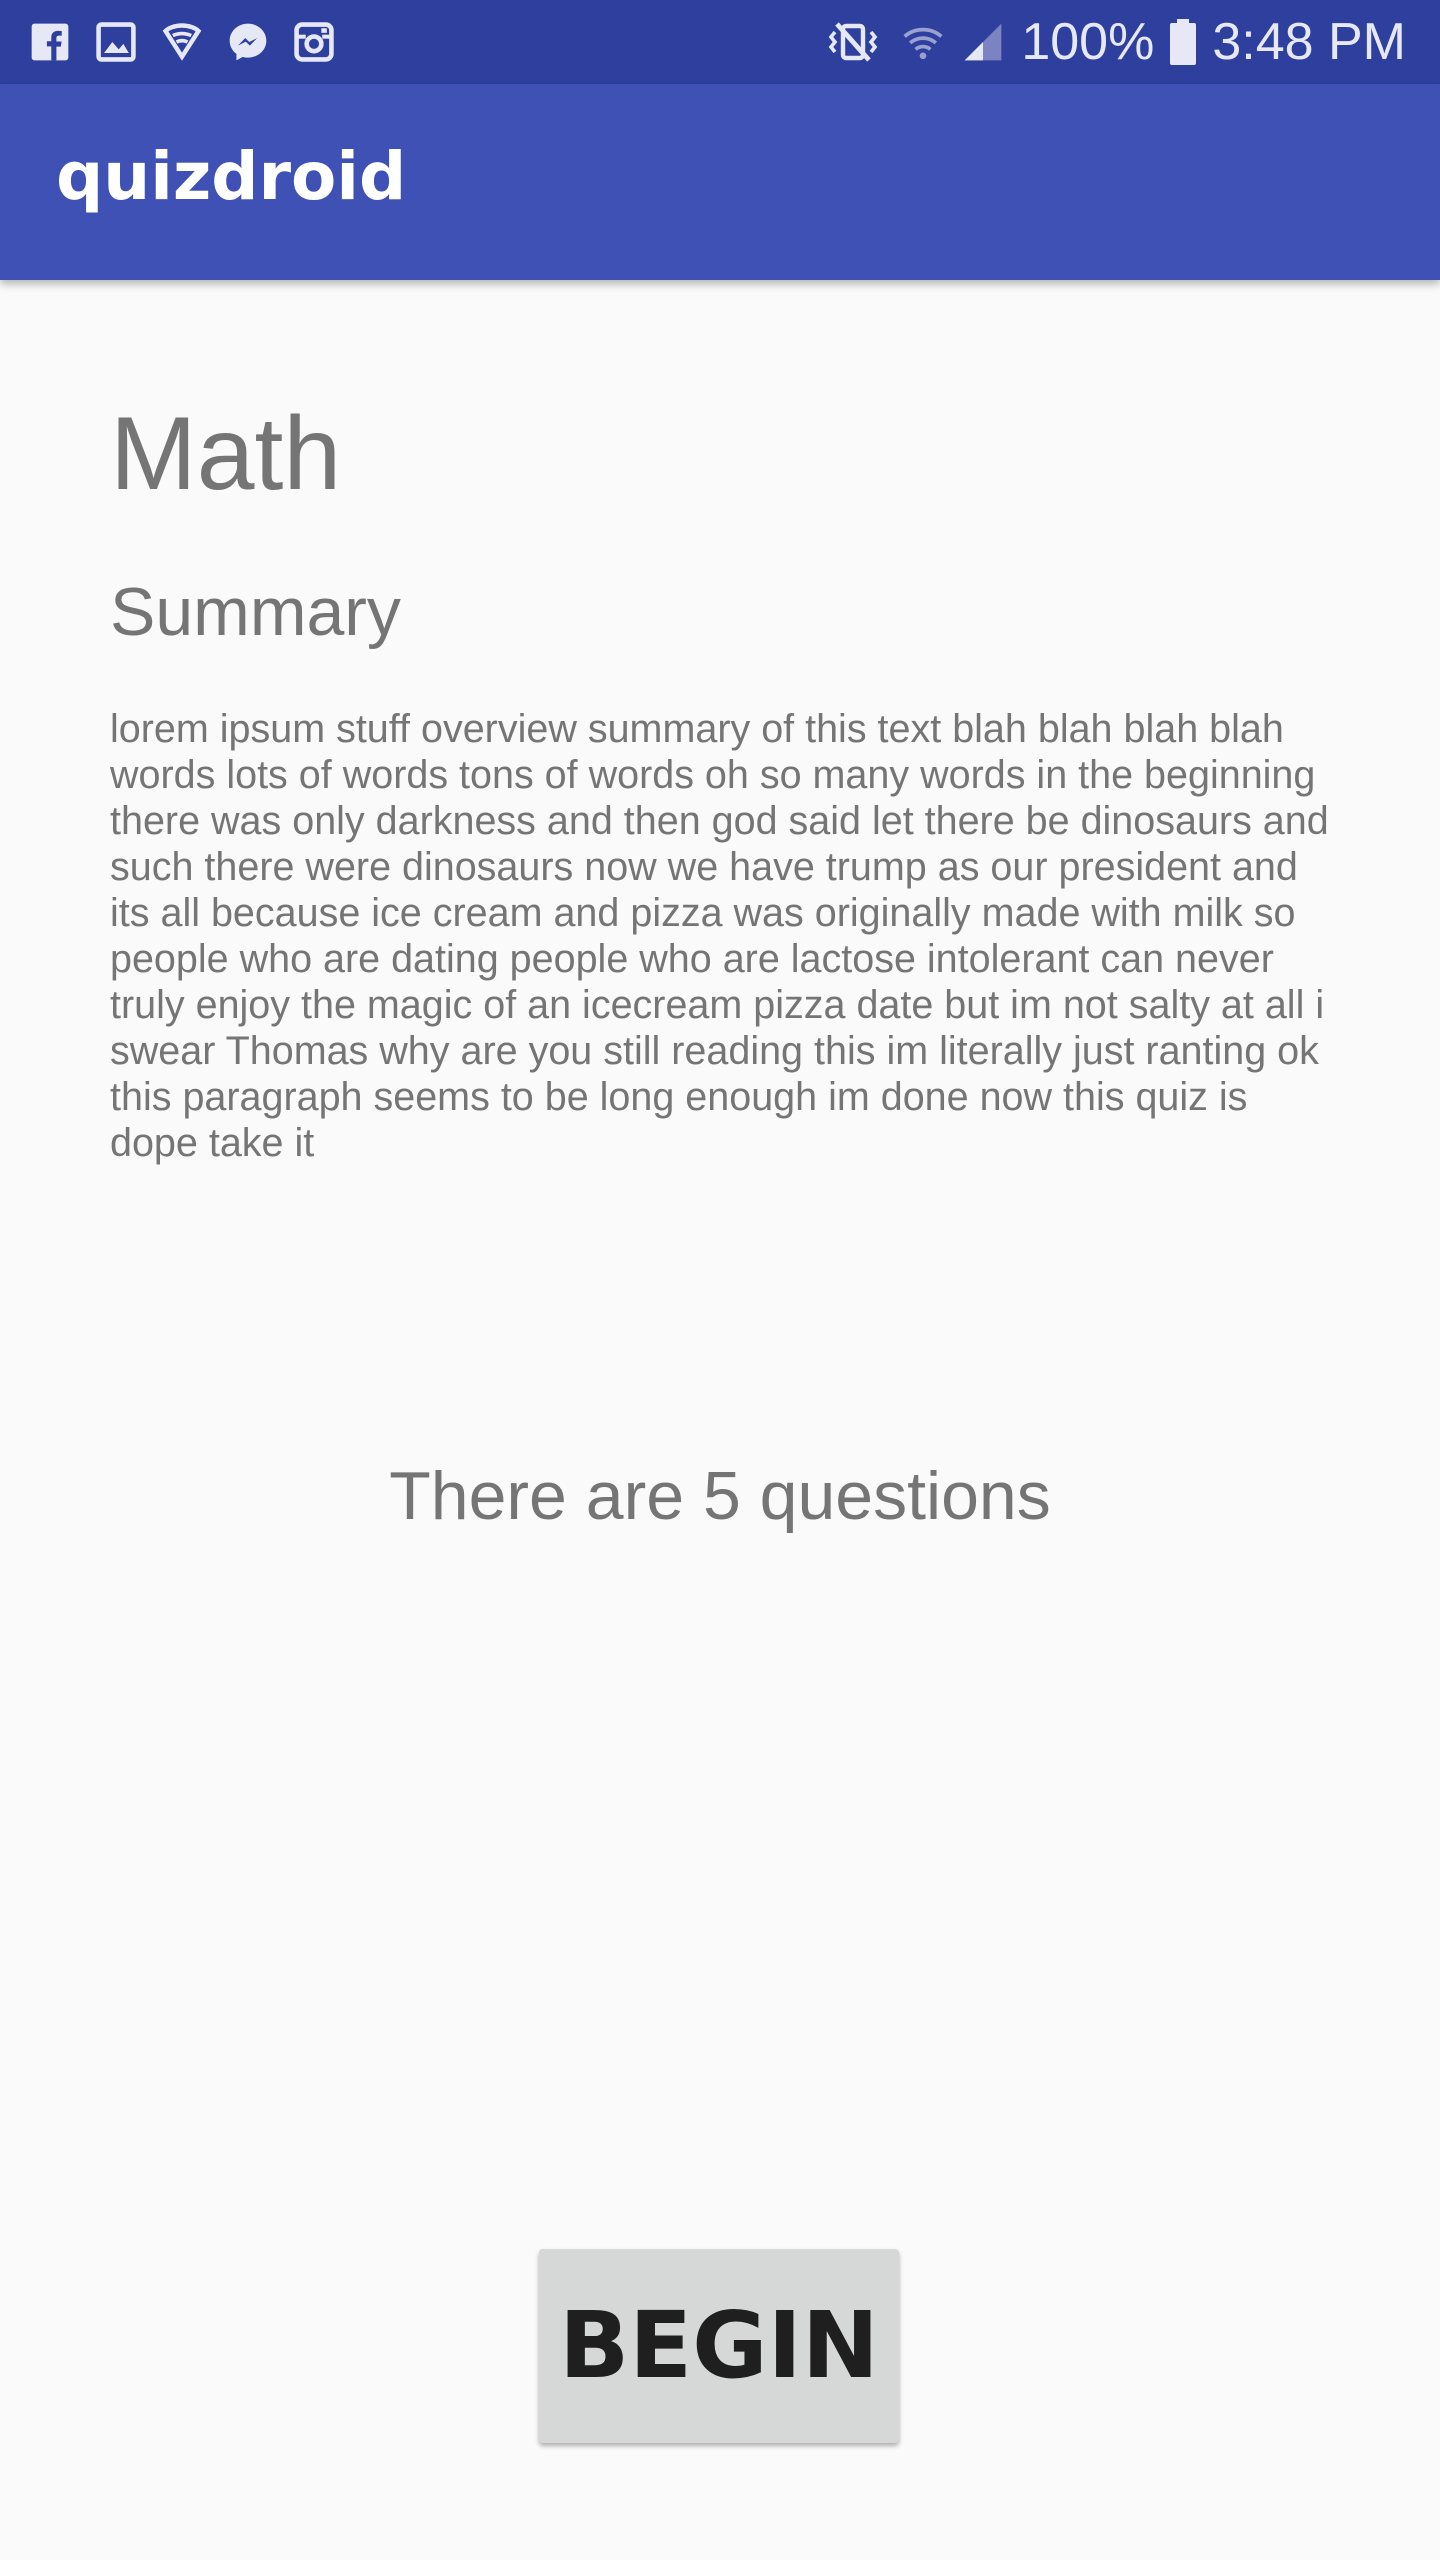 Image resolution: width=1440 pixels, height=2560 pixels. I want to click on gallery-icon, so click(116, 42).